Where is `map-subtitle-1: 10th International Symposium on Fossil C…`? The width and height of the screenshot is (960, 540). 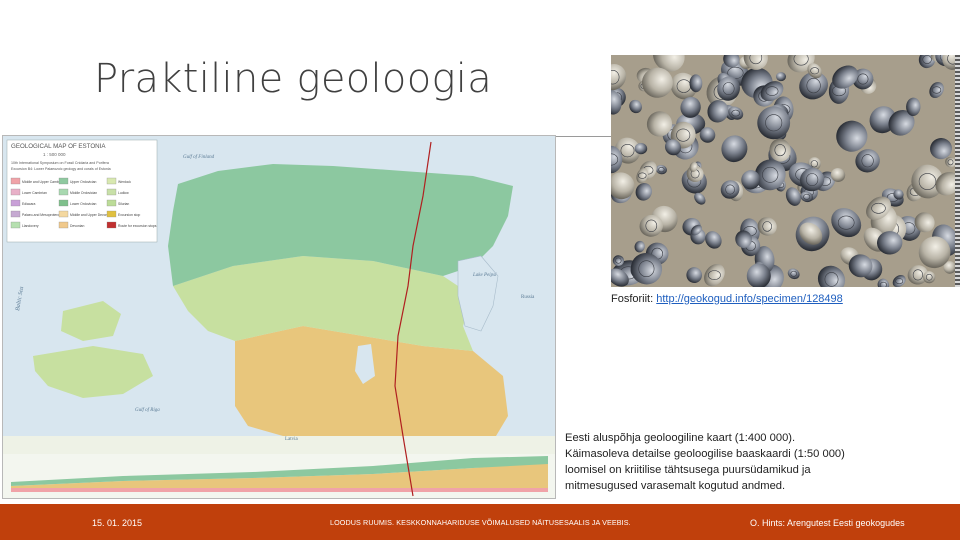
map-subtitle-1: 10th International Symposium on Fossil C… is located at coordinates (60, 163).